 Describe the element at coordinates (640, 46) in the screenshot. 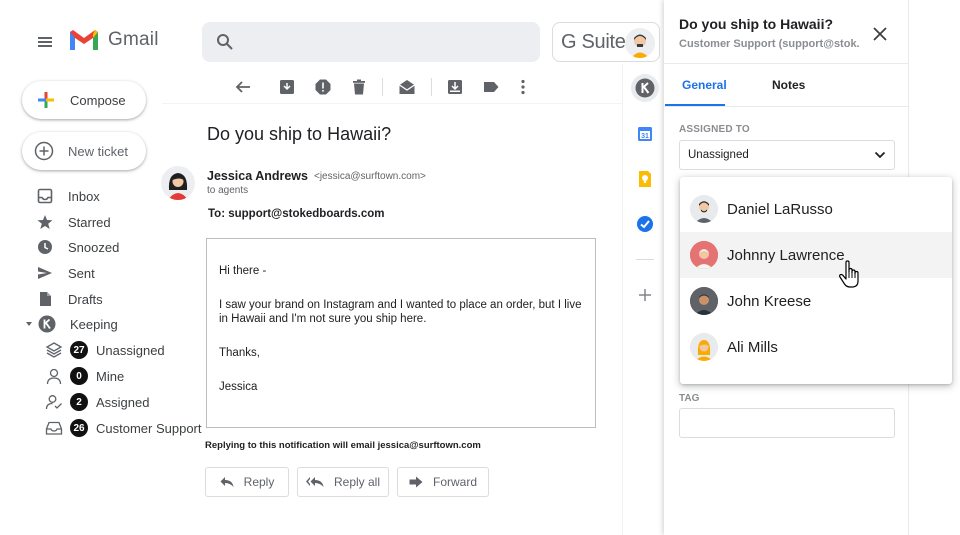

I see `user-avatar-icon` at that location.